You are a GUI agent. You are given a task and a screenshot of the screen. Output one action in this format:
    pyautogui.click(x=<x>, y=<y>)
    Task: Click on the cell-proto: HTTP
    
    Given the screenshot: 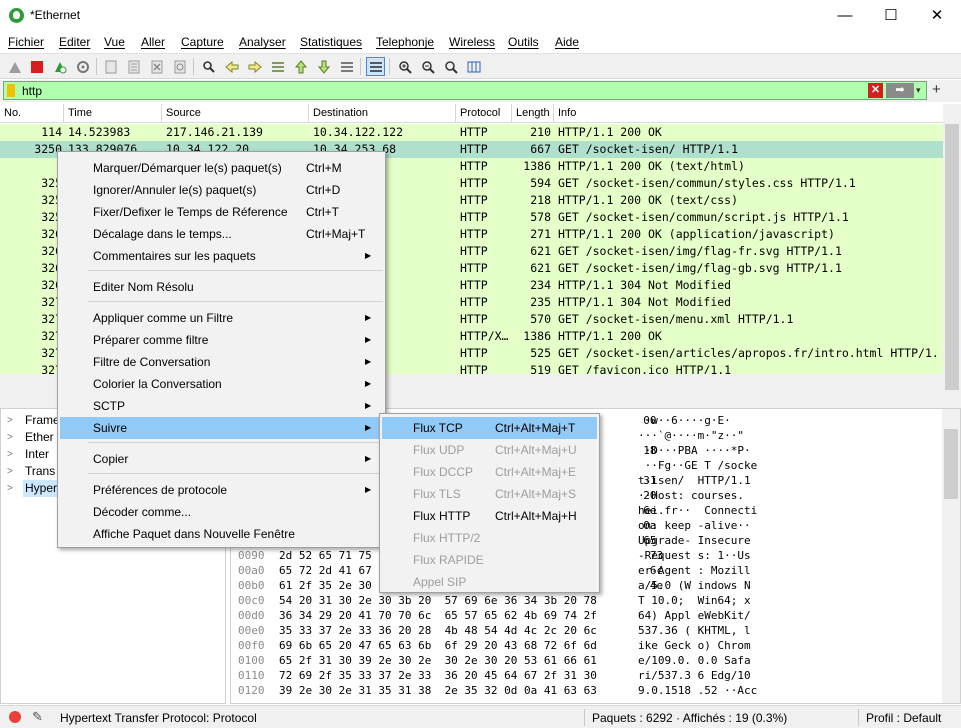 What is the action you would take?
    pyautogui.click(x=474, y=234)
    